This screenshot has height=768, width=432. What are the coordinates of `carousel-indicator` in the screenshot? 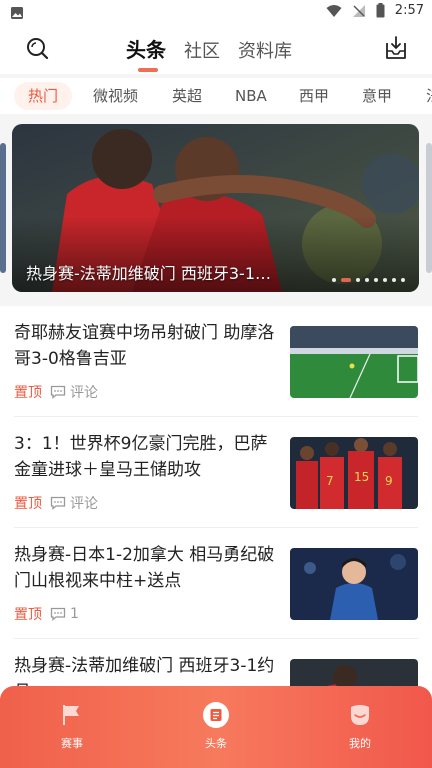 It's located at (368, 280).